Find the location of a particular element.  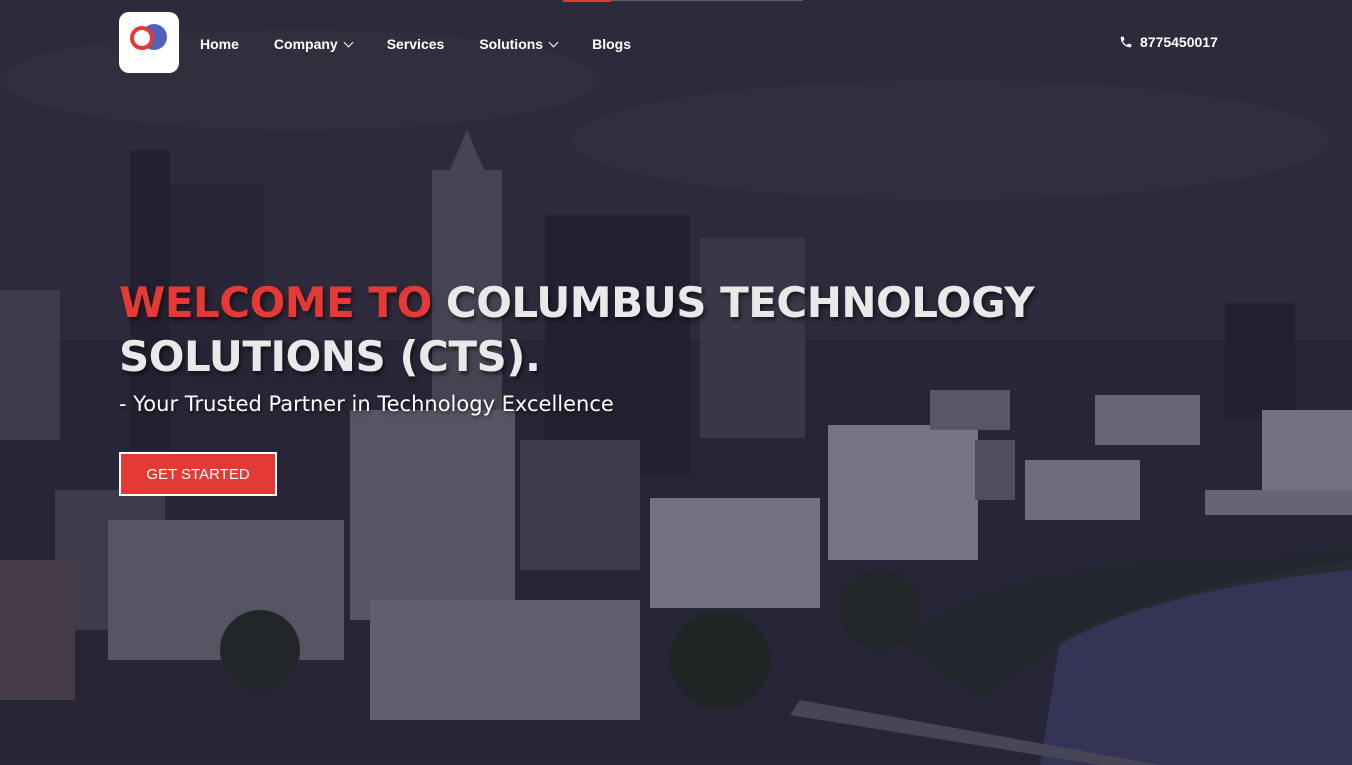

logo-red-ring is located at coordinates (142, 38).